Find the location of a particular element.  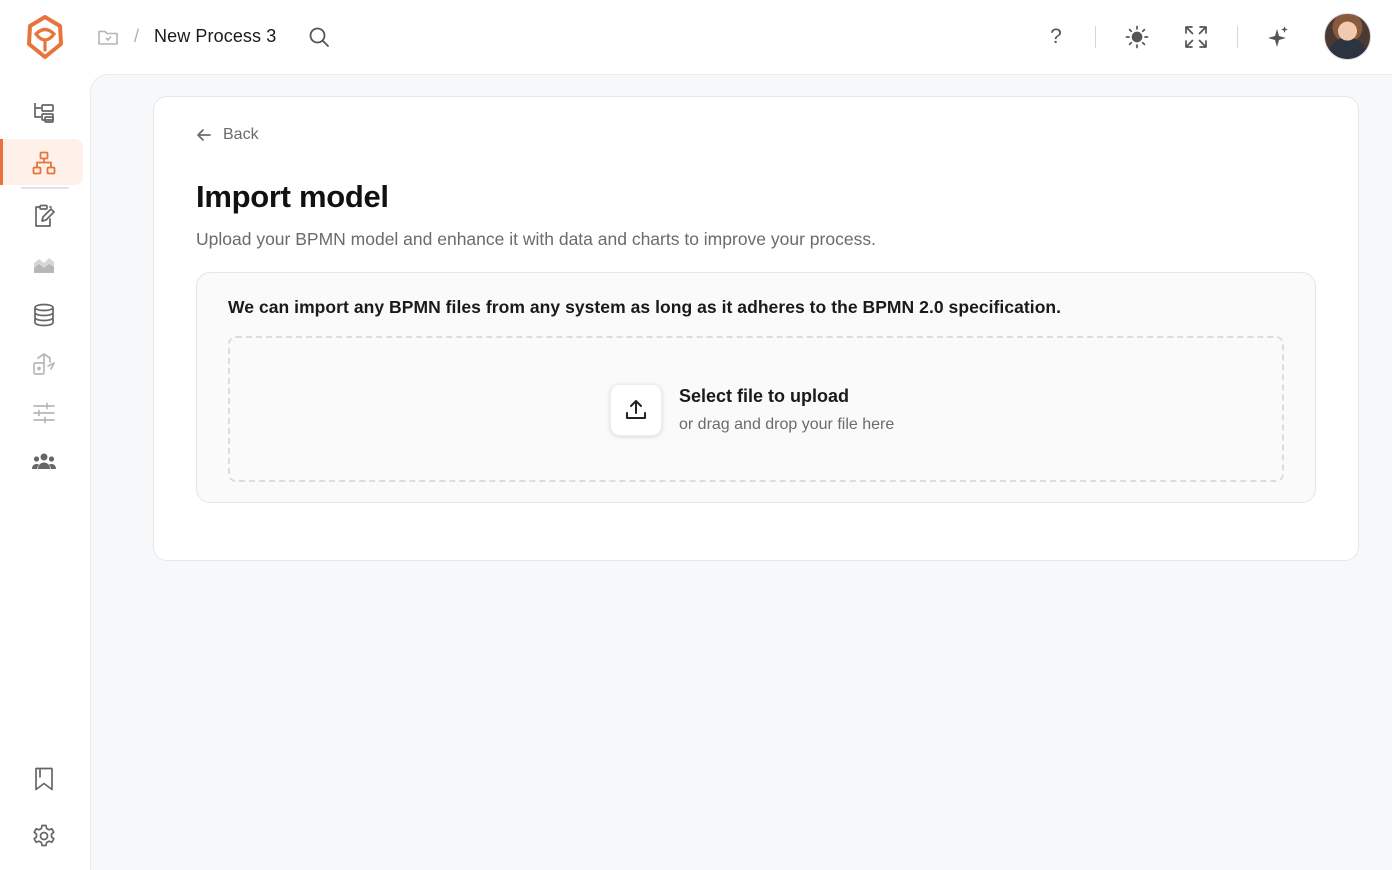

sidebar-item-team is located at coordinates (45, 461).